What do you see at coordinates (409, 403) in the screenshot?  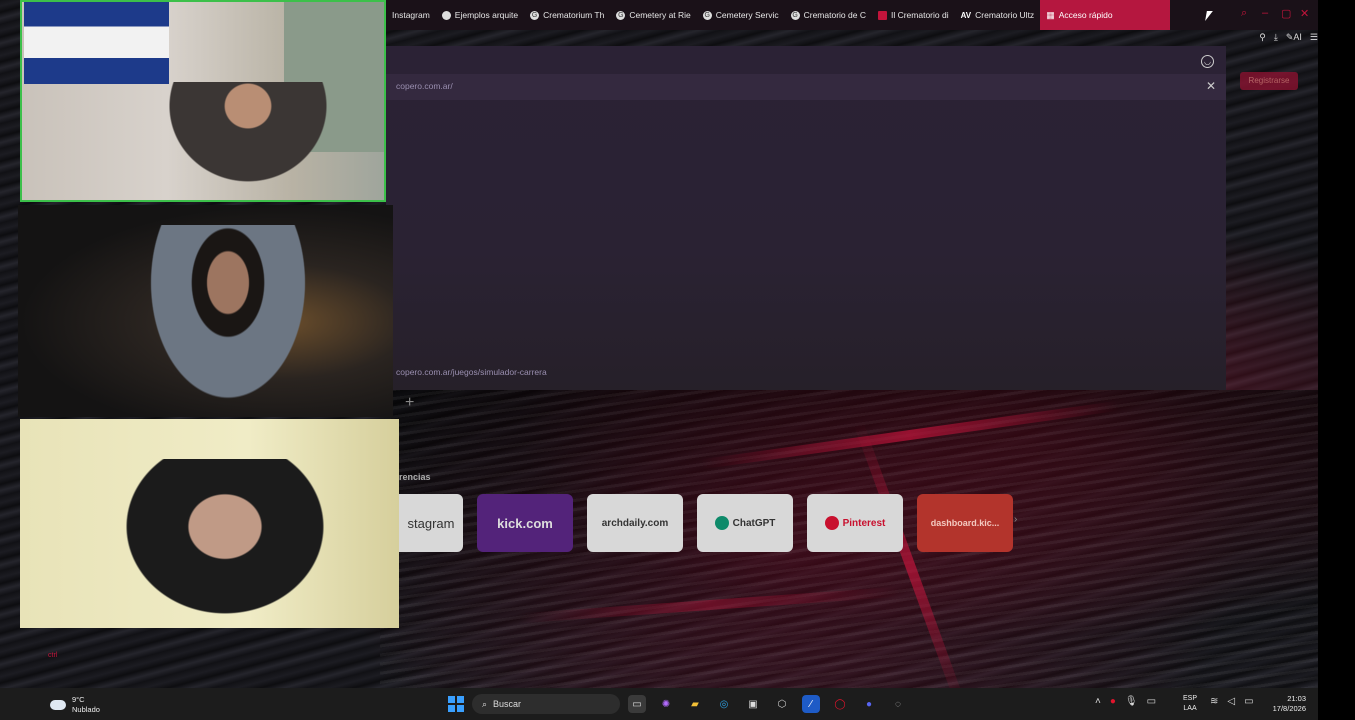 I see `add-icon: +` at bounding box center [409, 403].